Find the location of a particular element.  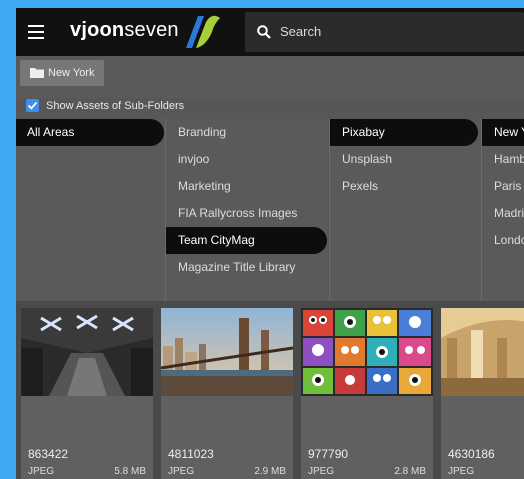

city-item-madrid: Madri is located at coordinates (503, 213).